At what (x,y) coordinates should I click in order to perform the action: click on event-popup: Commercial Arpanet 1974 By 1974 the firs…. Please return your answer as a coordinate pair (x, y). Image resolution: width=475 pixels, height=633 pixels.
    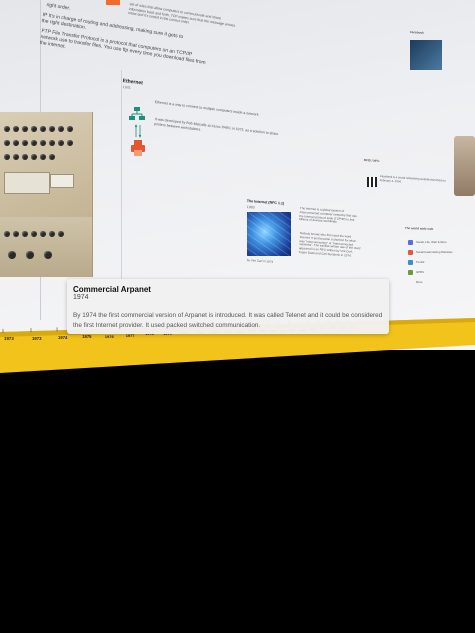
    Looking at the image, I should click on (228, 306).